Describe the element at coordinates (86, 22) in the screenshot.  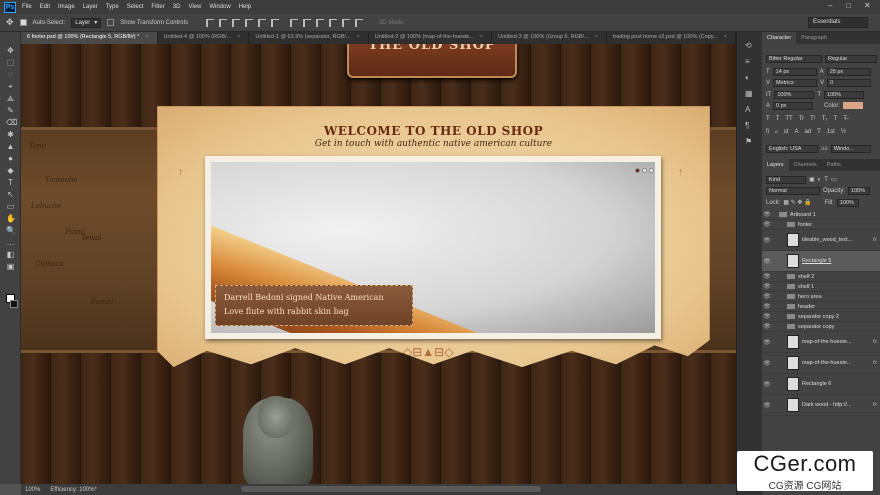
I see `auto-select-dropdown: Layer ▾` at that location.